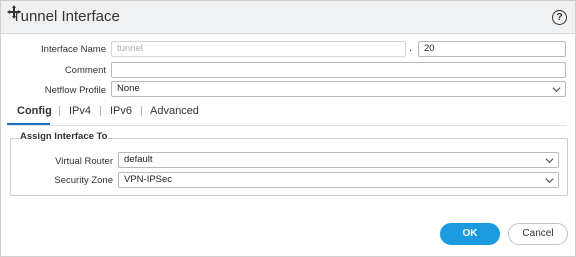  I want to click on dialog-title: Tunnel Interface, so click(66, 16).